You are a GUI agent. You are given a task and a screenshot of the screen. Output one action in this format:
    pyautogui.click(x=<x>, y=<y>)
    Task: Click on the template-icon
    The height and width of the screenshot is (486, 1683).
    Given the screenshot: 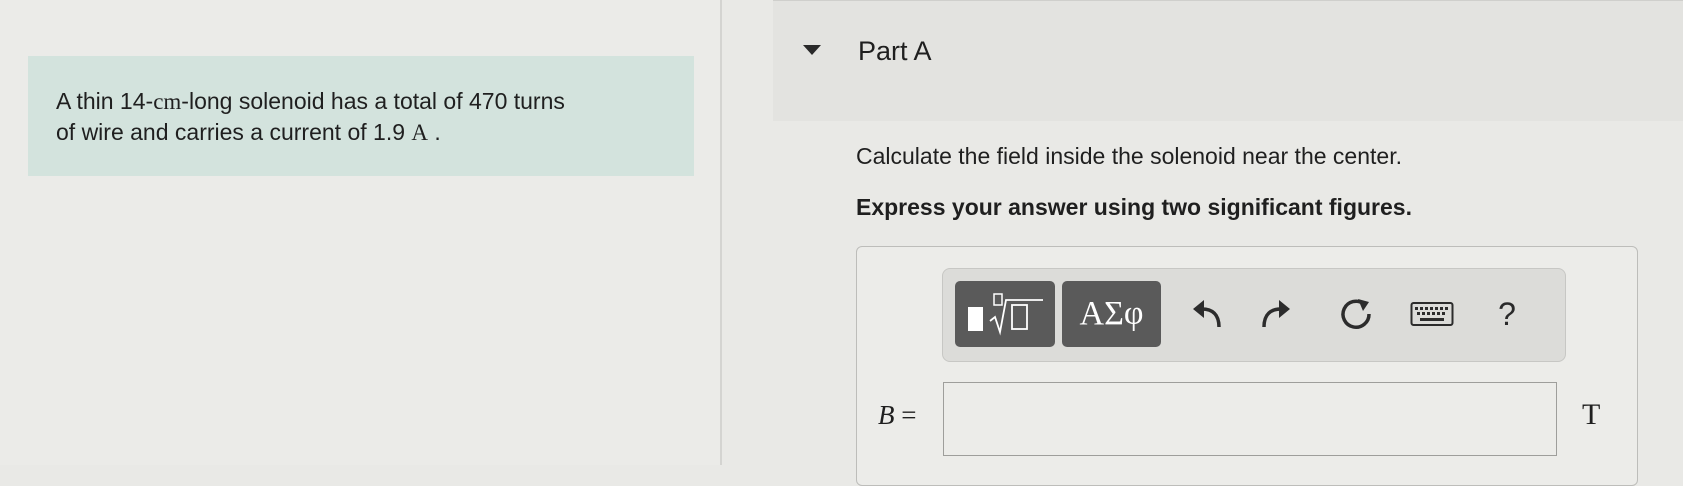 What is the action you would take?
    pyautogui.click(x=1005, y=314)
    